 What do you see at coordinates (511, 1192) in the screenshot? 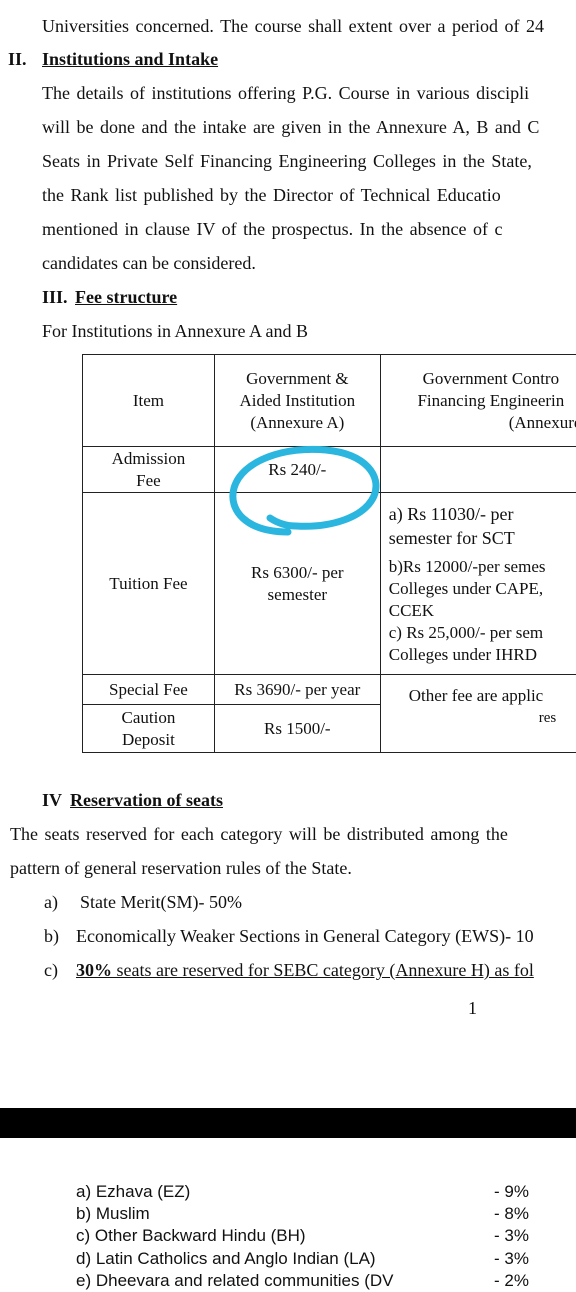
I see `community-percent: - 9%` at bounding box center [511, 1192].